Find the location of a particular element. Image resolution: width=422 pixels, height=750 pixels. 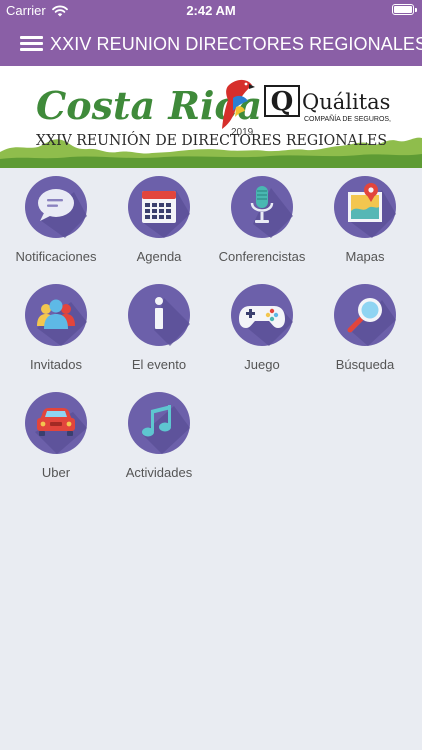

magnifier-icon is located at coordinates (365, 315).